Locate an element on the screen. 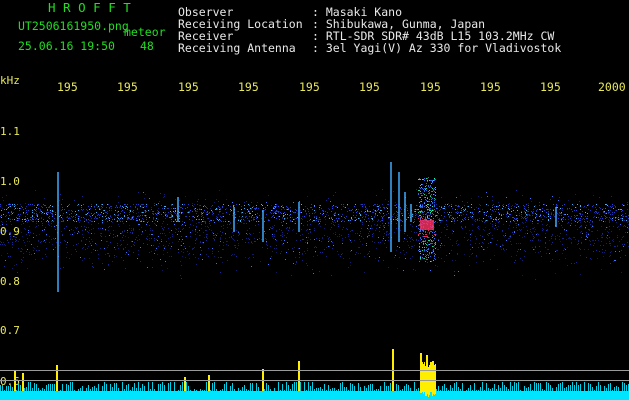 The image size is (629, 400). antenna-label: Receiving Antenna is located at coordinates (237, 48).